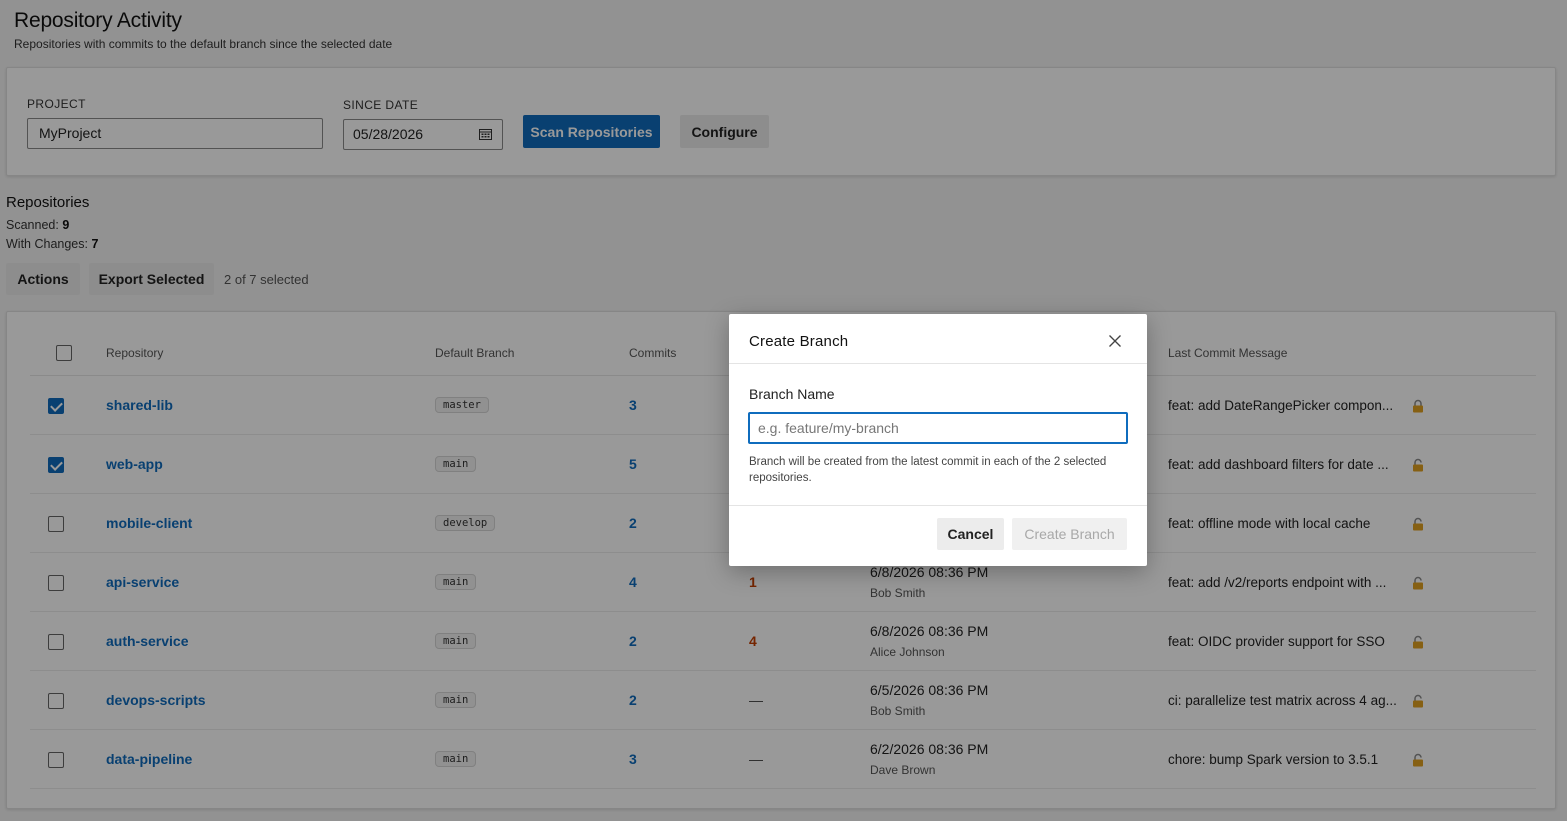 This screenshot has width=1567, height=821. Describe the element at coordinates (970, 534) in the screenshot. I see `cancel-button: Cancel` at that location.